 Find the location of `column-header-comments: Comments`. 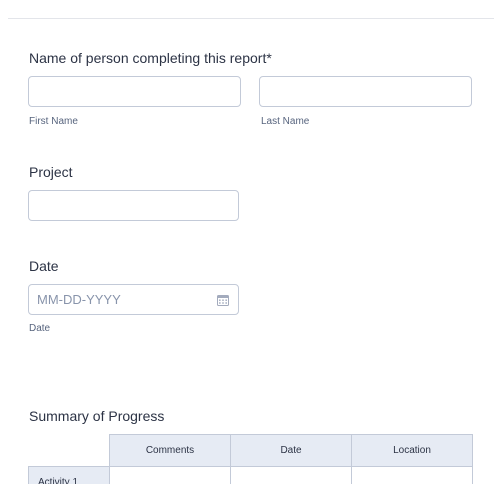

column-header-comments: Comments is located at coordinates (170, 450).